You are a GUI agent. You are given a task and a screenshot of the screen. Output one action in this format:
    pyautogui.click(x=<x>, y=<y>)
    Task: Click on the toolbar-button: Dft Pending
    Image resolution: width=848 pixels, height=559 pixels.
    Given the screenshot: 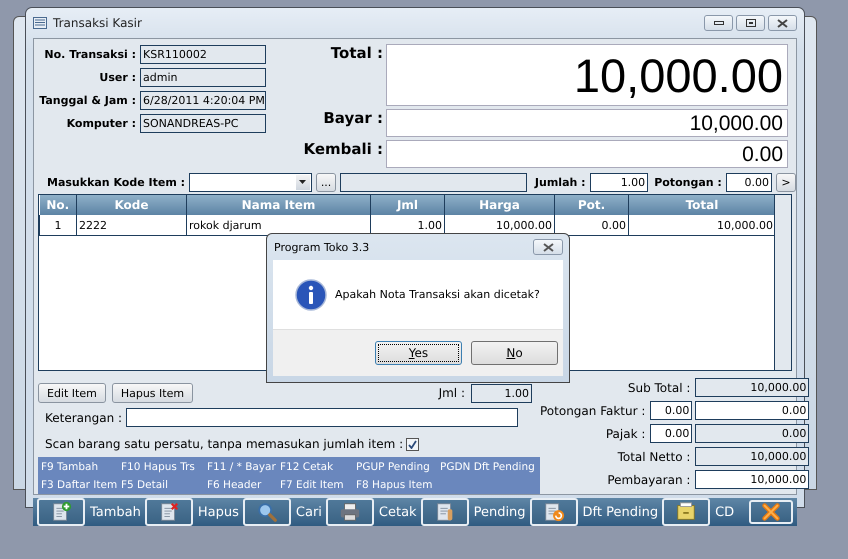 What is the action you would take?
    pyautogui.click(x=594, y=512)
    